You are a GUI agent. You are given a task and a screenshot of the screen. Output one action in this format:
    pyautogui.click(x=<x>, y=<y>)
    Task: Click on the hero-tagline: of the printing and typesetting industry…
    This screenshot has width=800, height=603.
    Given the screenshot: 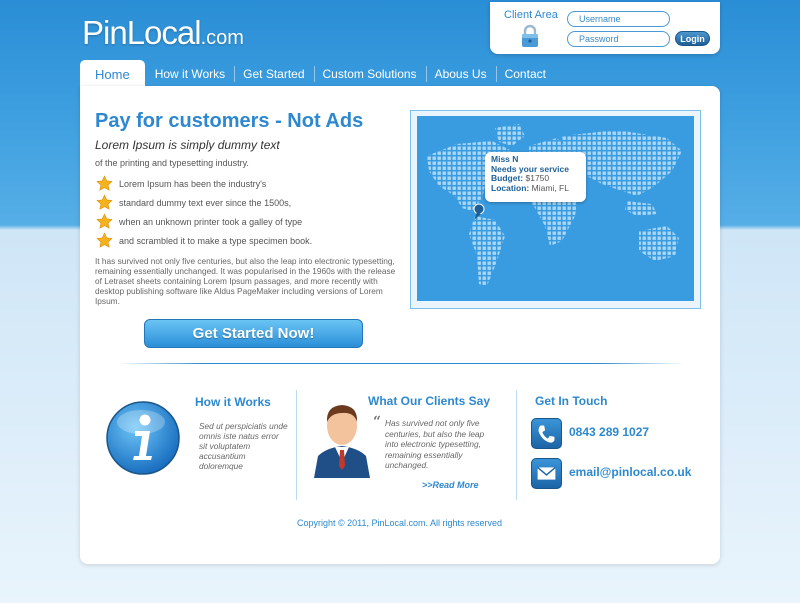 What is the action you would take?
    pyautogui.click(x=172, y=163)
    